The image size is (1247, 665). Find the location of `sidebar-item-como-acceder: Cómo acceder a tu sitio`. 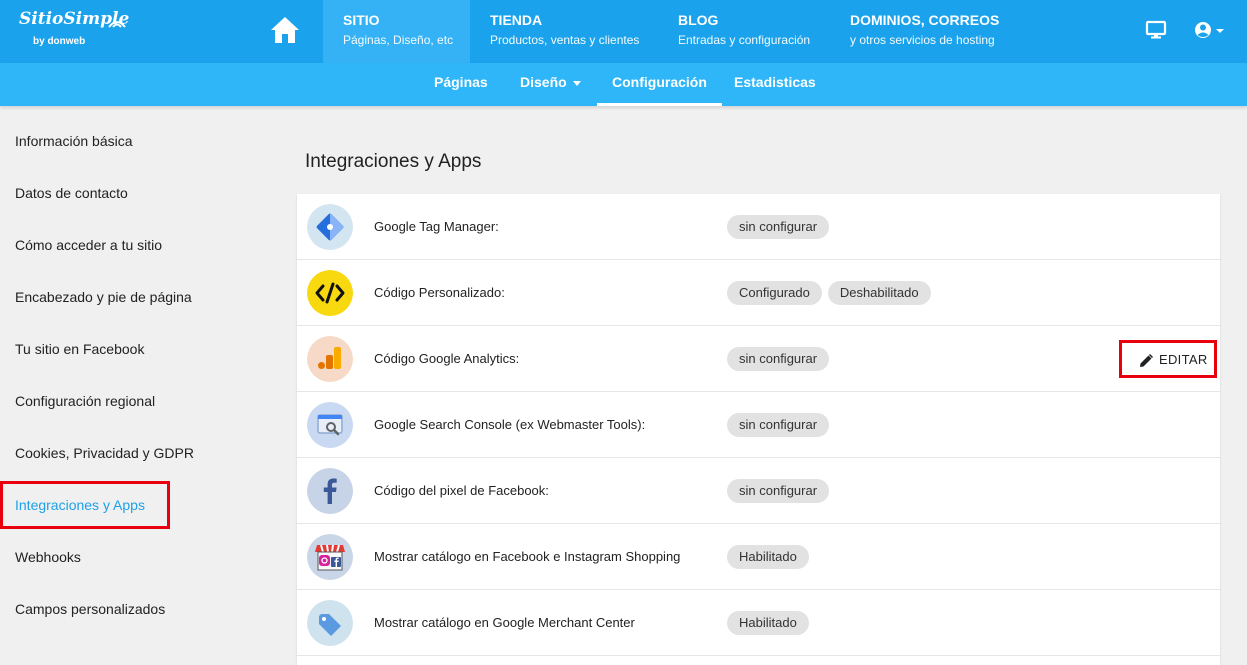

sidebar-item-como-acceder: Cómo acceder a tu sitio is located at coordinates (88, 245).